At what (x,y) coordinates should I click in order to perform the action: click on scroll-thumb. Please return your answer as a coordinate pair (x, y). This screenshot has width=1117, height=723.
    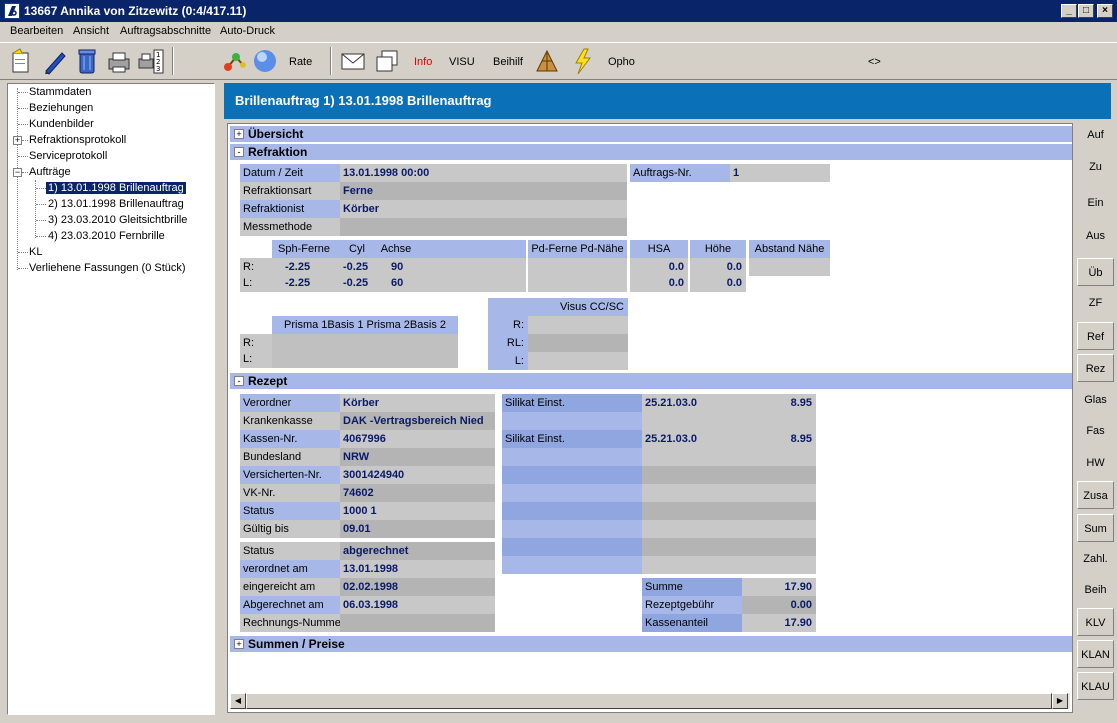
    Looking at the image, I should click on (649, 701).